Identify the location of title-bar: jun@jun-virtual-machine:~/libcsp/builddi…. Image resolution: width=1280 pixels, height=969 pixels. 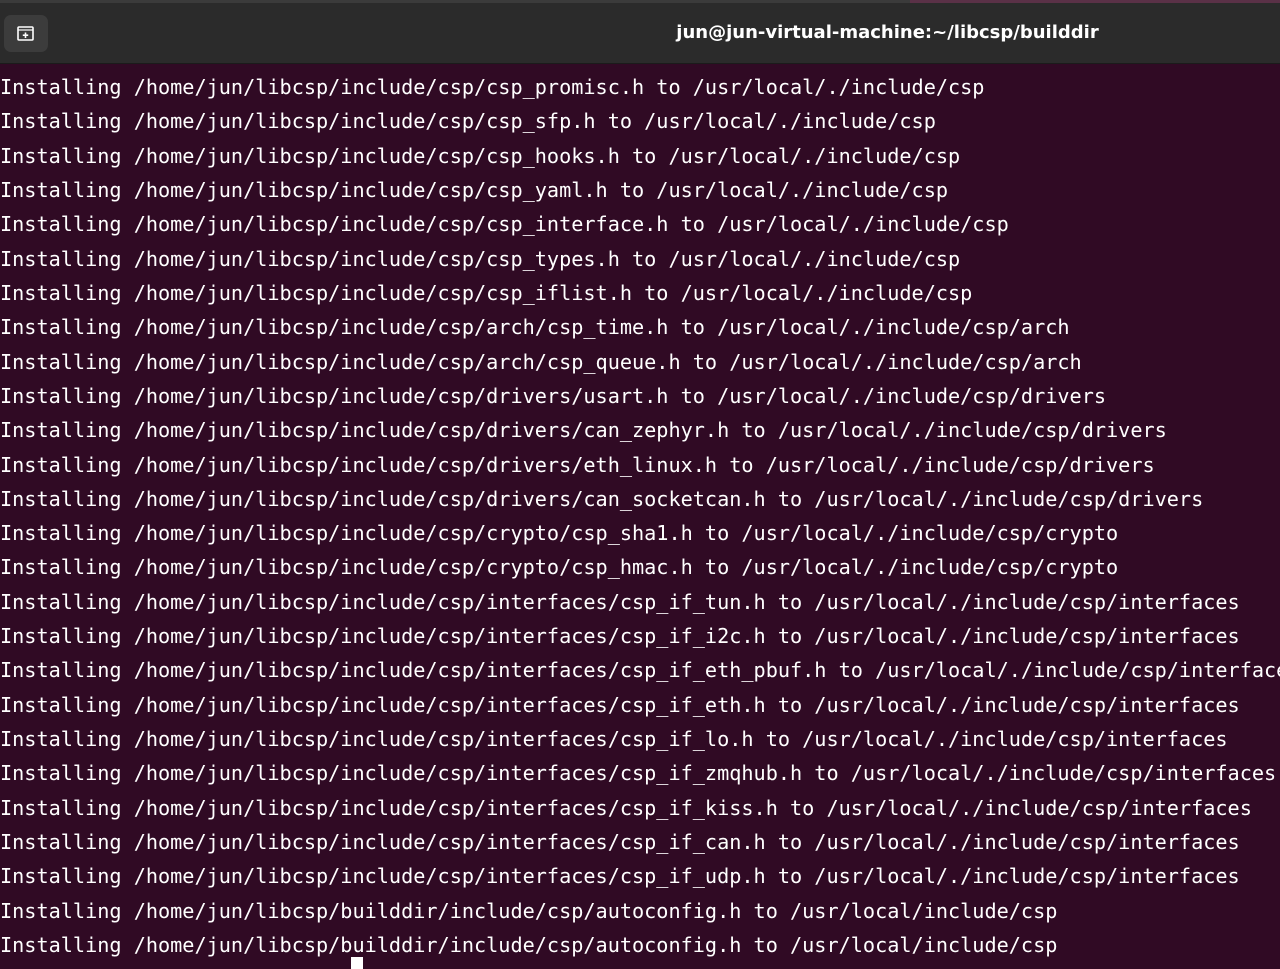
(640, 32).